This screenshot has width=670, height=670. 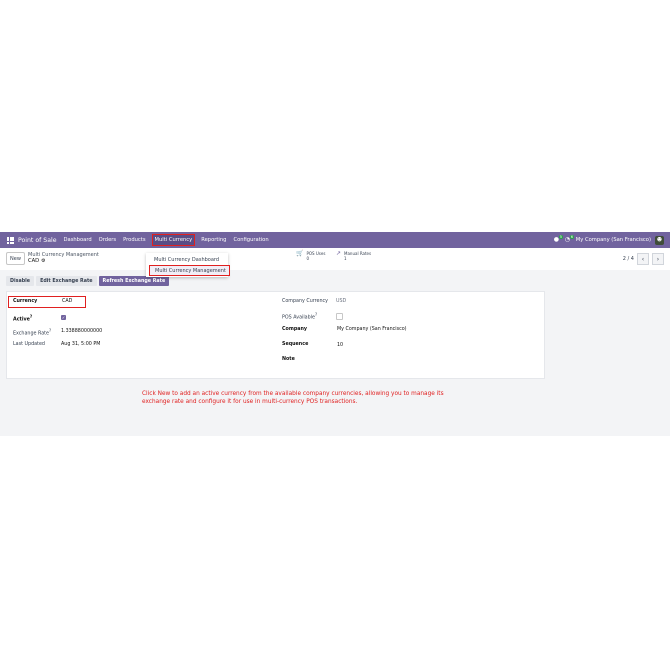 I want to click on active-label: Active?, so click(x=22, y=318).